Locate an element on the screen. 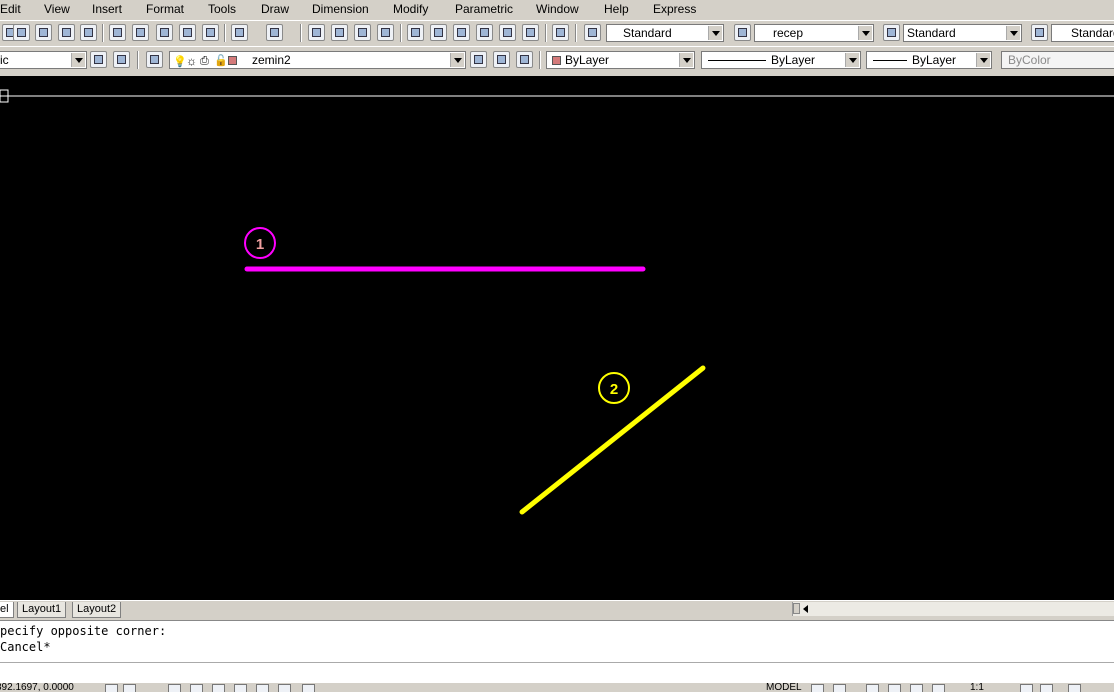 This screenshot has height=692, width=1114. lightbulb-icon: 💡 is located at coordinates (180, 62).